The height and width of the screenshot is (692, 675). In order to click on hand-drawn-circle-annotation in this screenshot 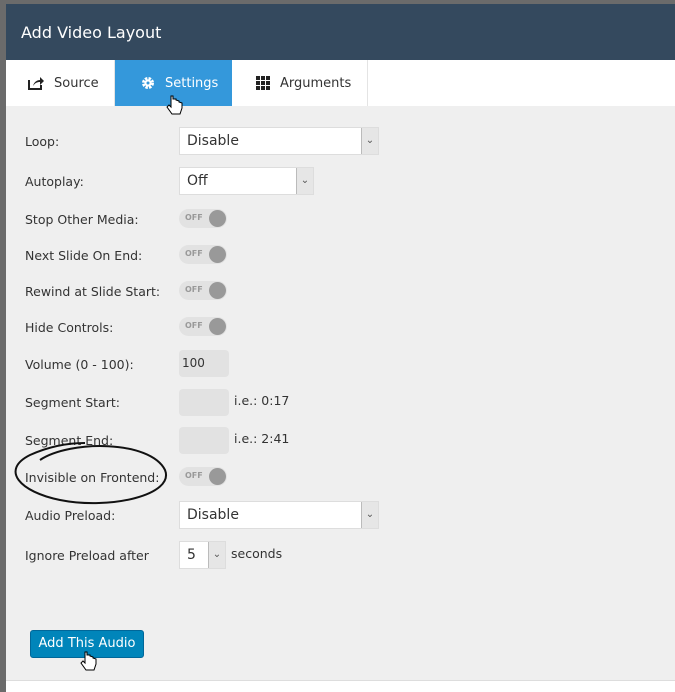, I will do `click(91, 473)`.